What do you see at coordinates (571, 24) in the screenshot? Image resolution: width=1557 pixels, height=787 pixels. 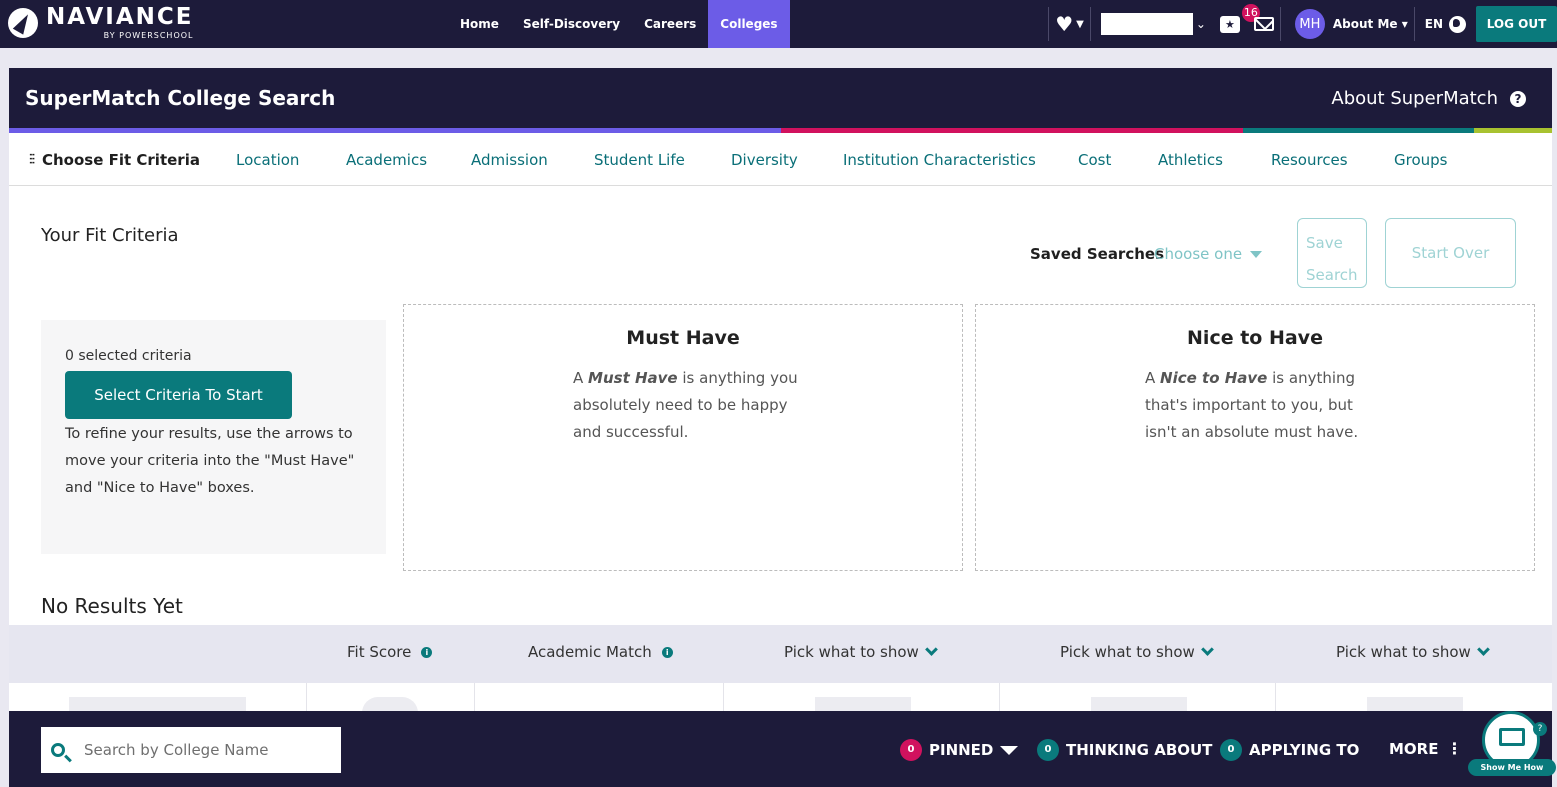 I see `nav-self-discovery: Self-Discovery` at bounding box center [571, 24].